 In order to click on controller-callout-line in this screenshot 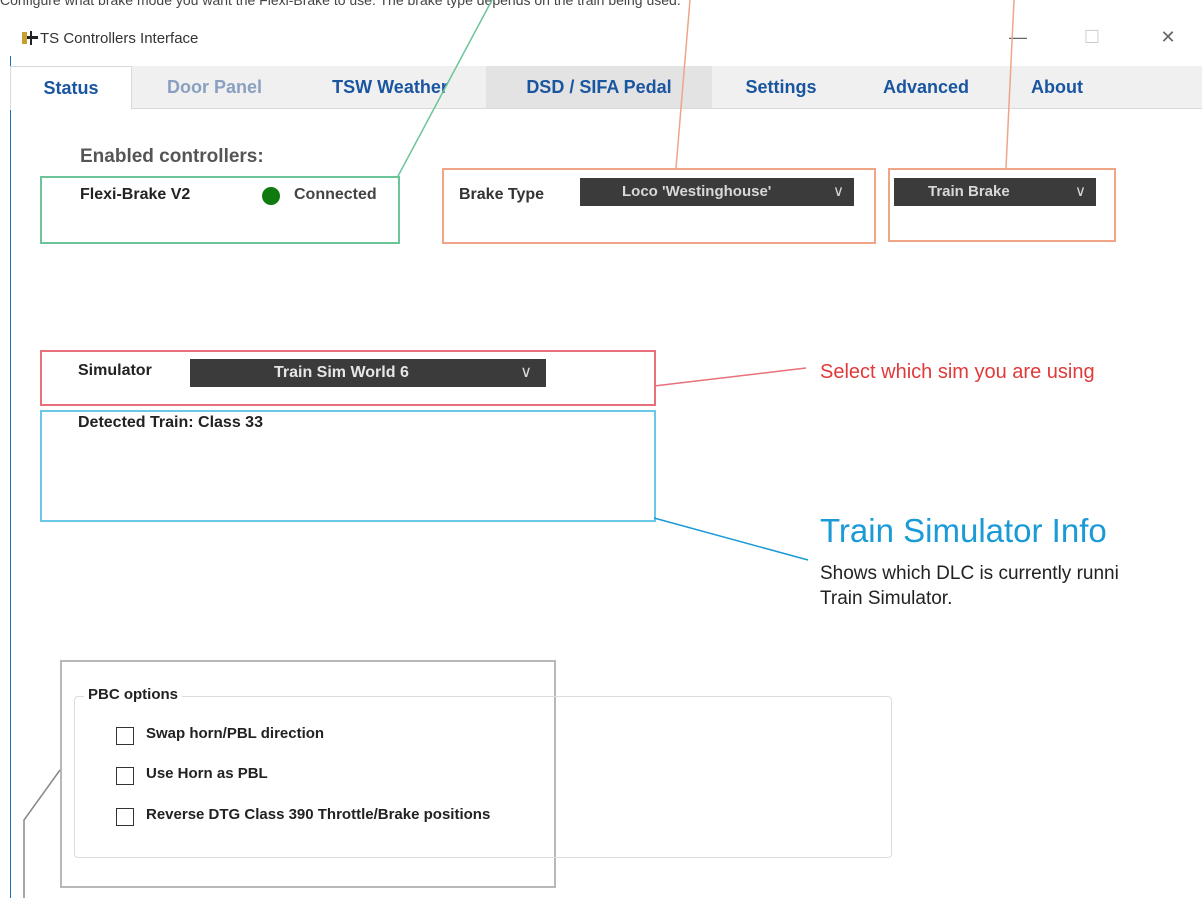, I will do `click(444, 89)`.